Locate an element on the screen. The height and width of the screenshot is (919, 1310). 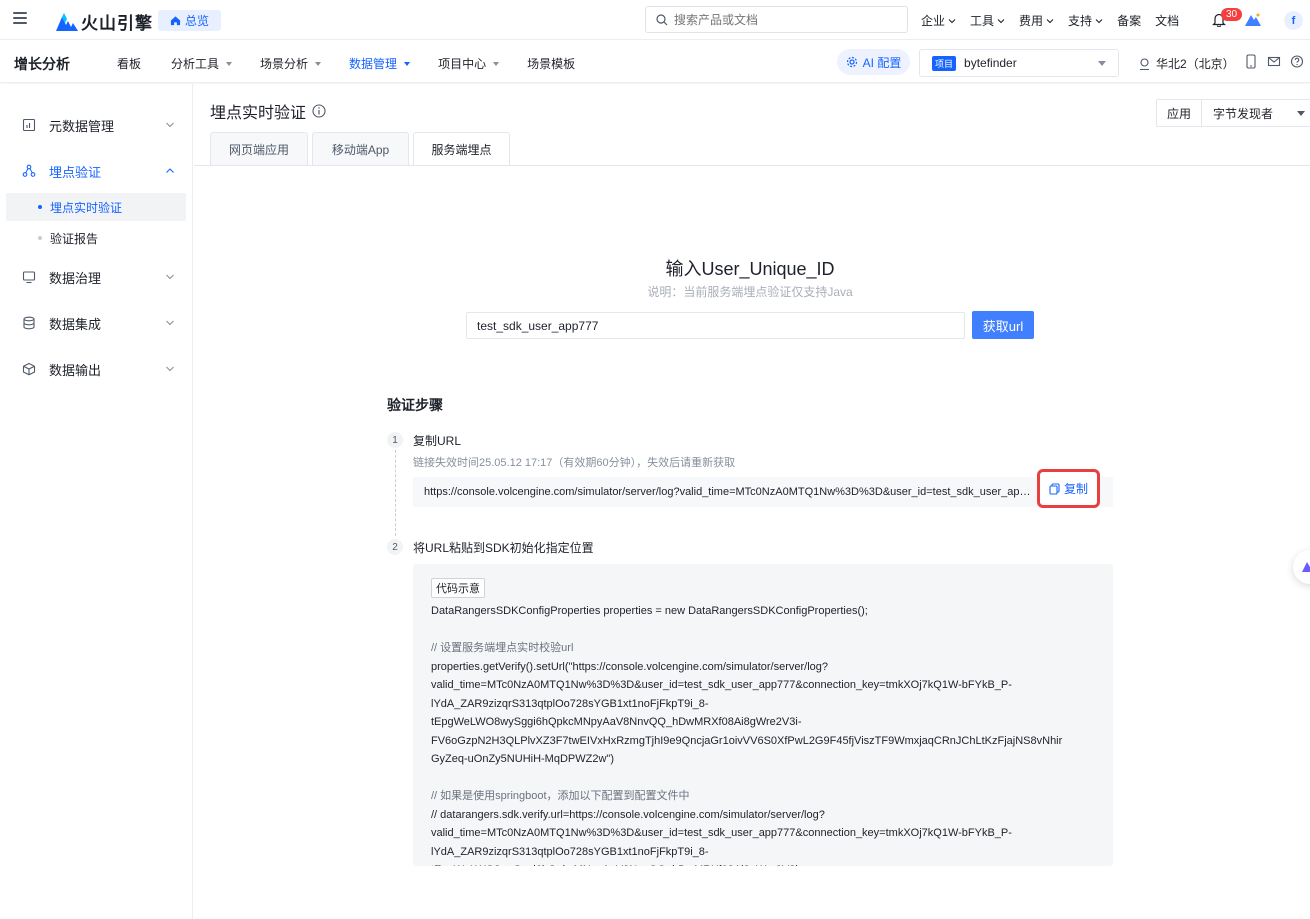
search-icon is located at coordinates (662, 19).